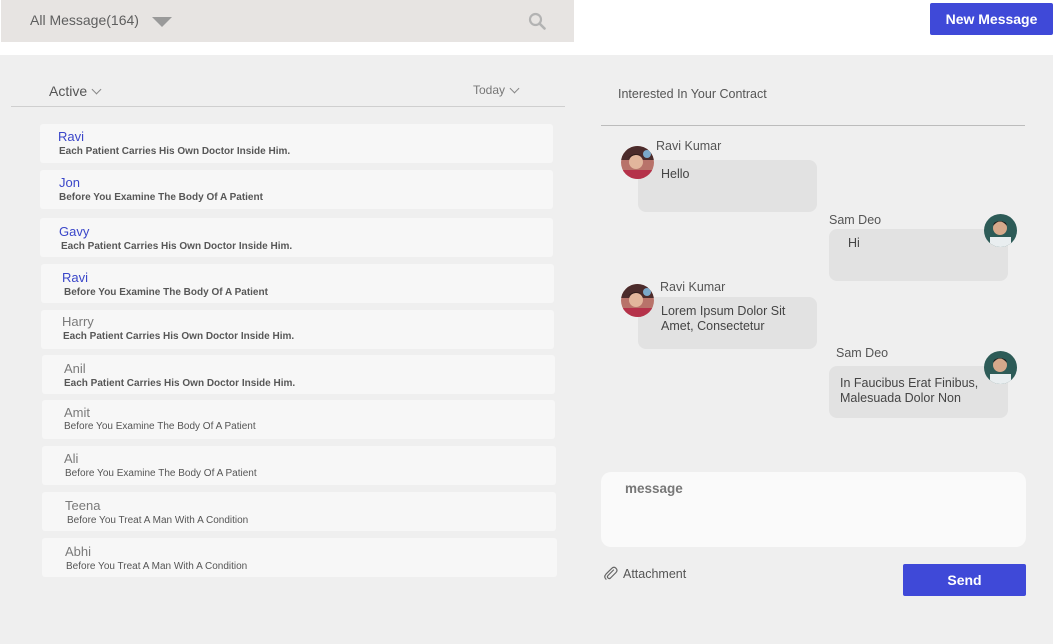 This screenshot has width=1053, height=644. What do you see at coordinates (854, 243) in the screenshot?
I see `message-text: Hi` at bounding box center [854, 243].